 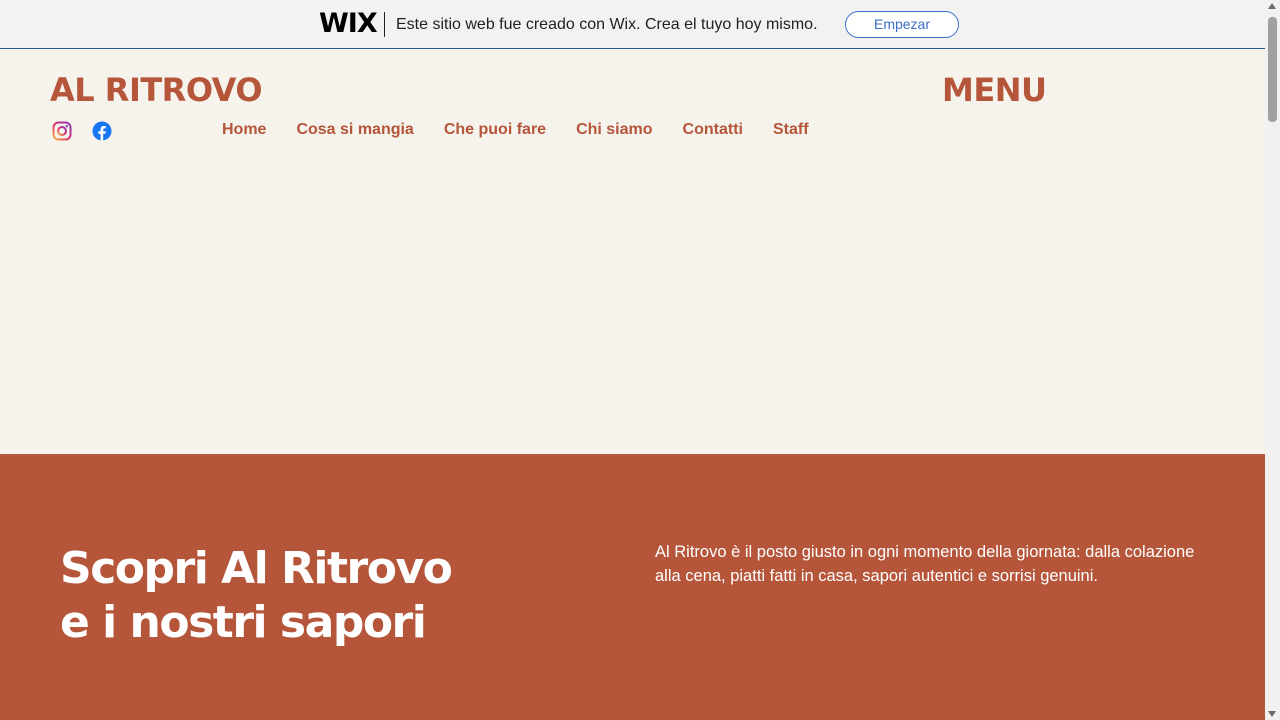 I want to click on hero-title-line-2: e i nostri sapori, so click(x=243, y=622).